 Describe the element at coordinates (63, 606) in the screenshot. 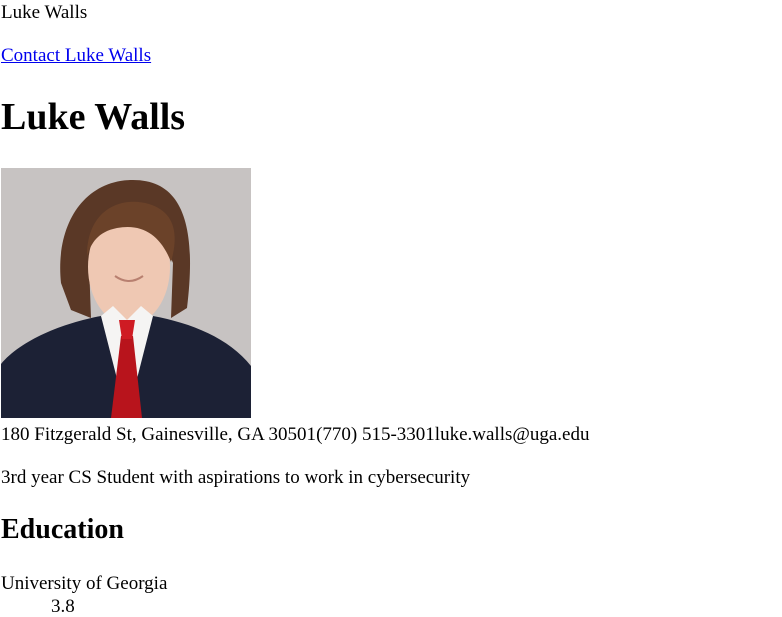

I see `gpa-value: 3.8` at that location.